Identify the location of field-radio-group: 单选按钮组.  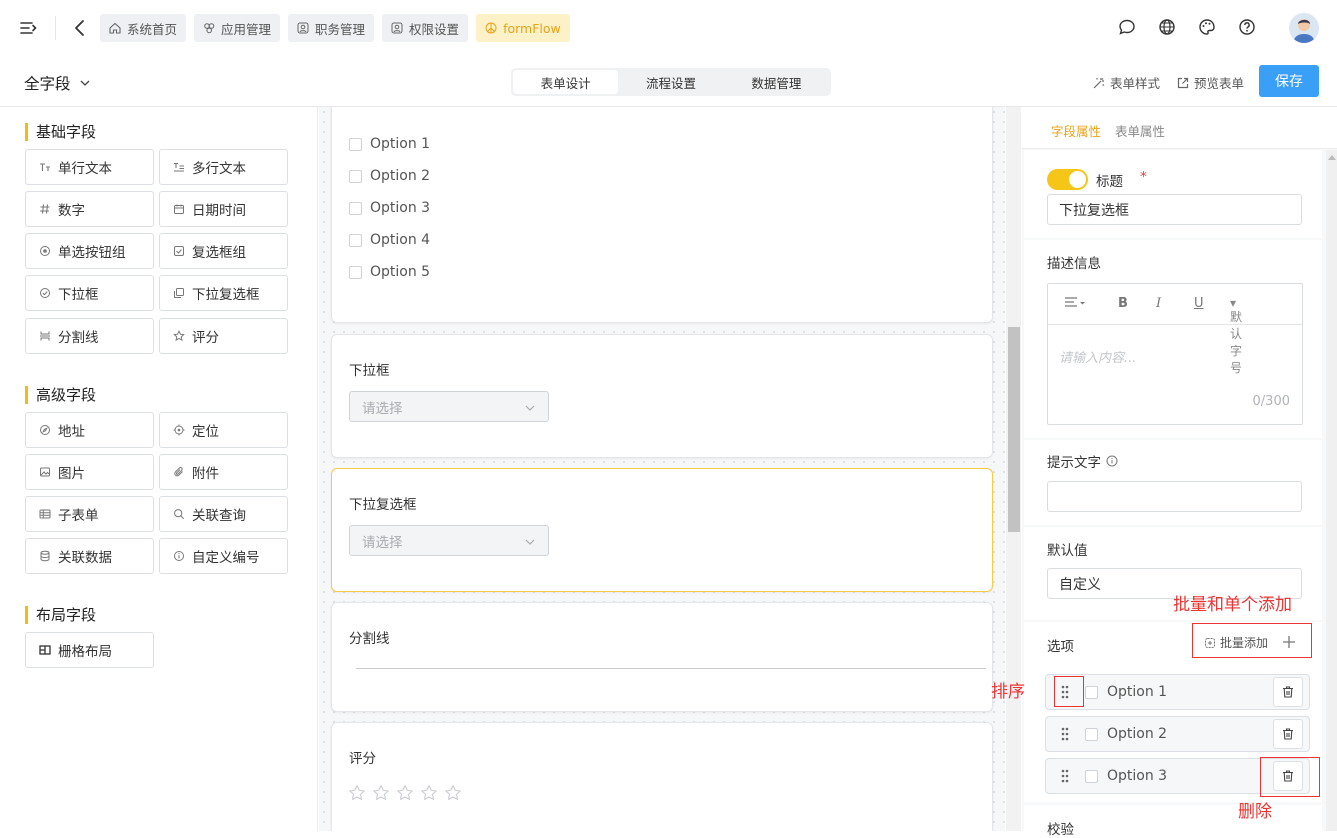
(89, 251).